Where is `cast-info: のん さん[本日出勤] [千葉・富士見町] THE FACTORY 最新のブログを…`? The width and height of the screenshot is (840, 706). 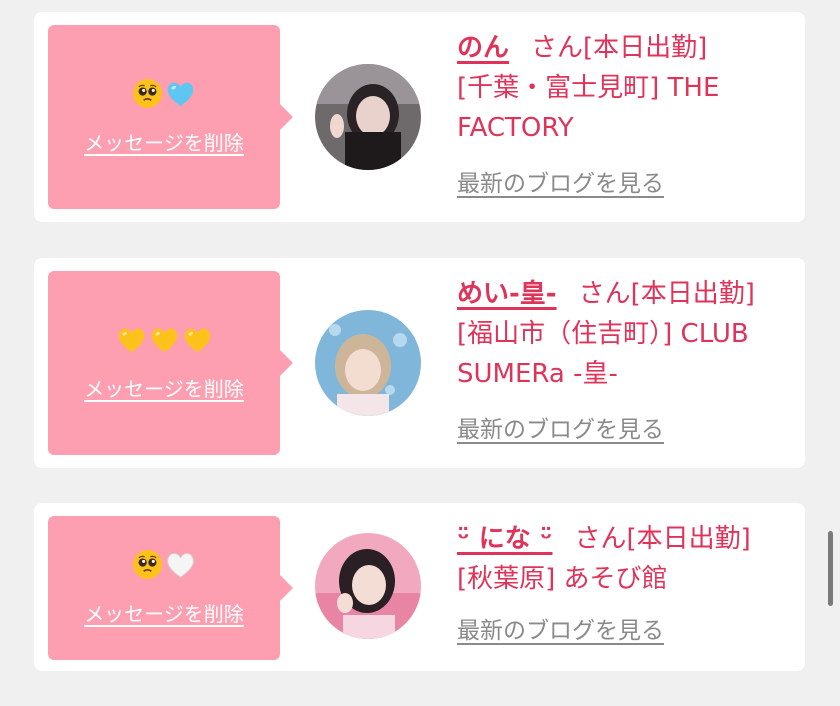
cast-info: のん さん[本日出勤] [千葉・富士見町] THE FACTORY 最新のブログを… is located at coordinates (627, 116).